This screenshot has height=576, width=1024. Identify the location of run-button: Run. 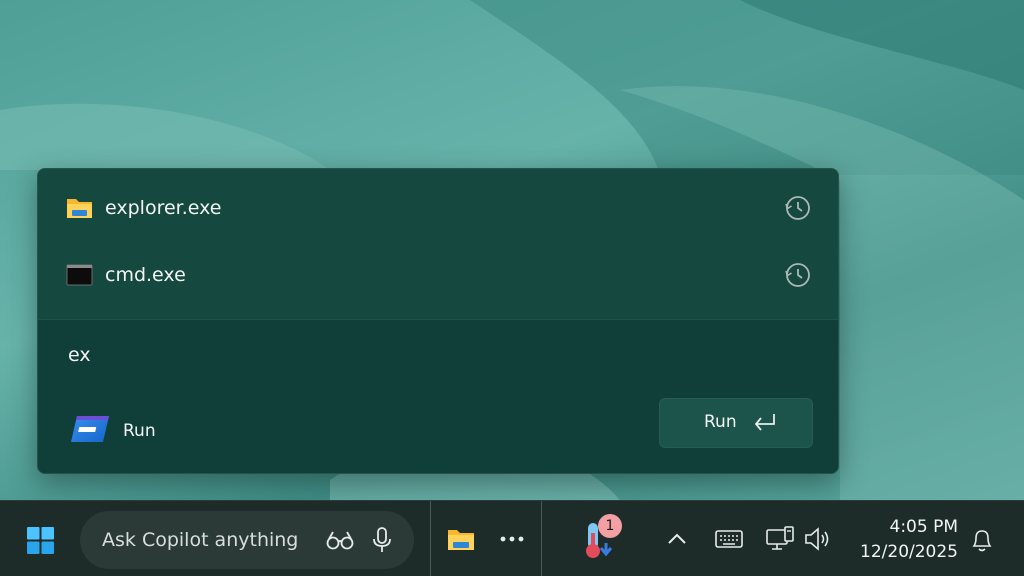
(736, 423).